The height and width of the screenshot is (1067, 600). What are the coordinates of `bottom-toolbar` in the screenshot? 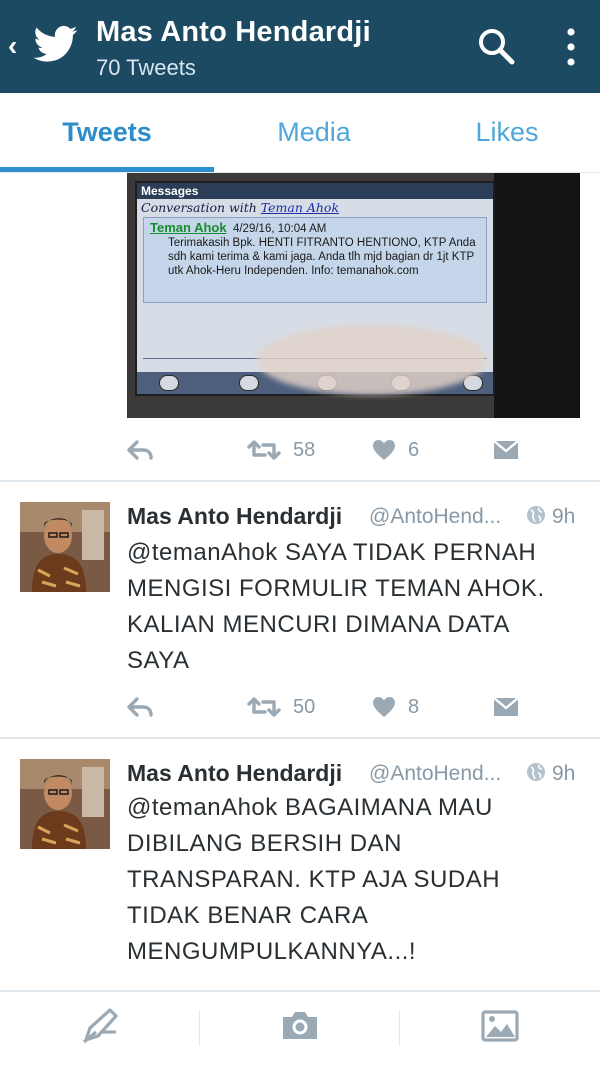 It's located at (300, 1028).